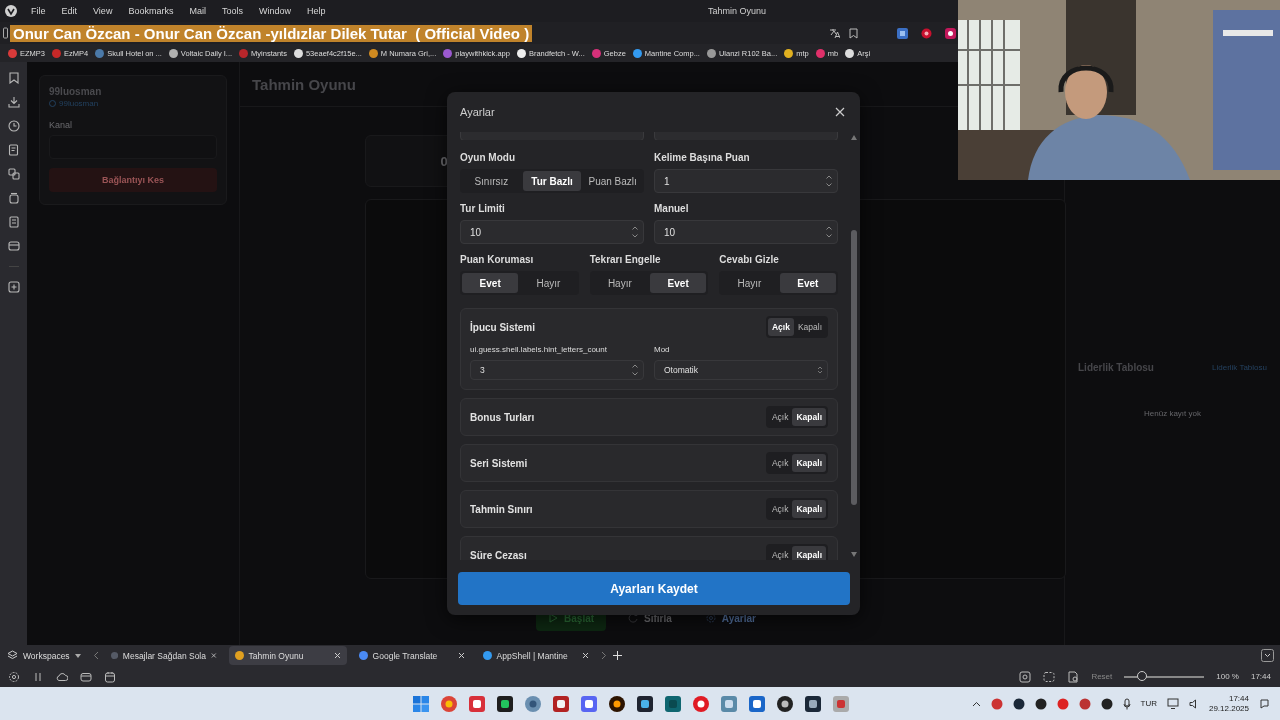  I want to click on microphone-icon, so click(1126, 703).